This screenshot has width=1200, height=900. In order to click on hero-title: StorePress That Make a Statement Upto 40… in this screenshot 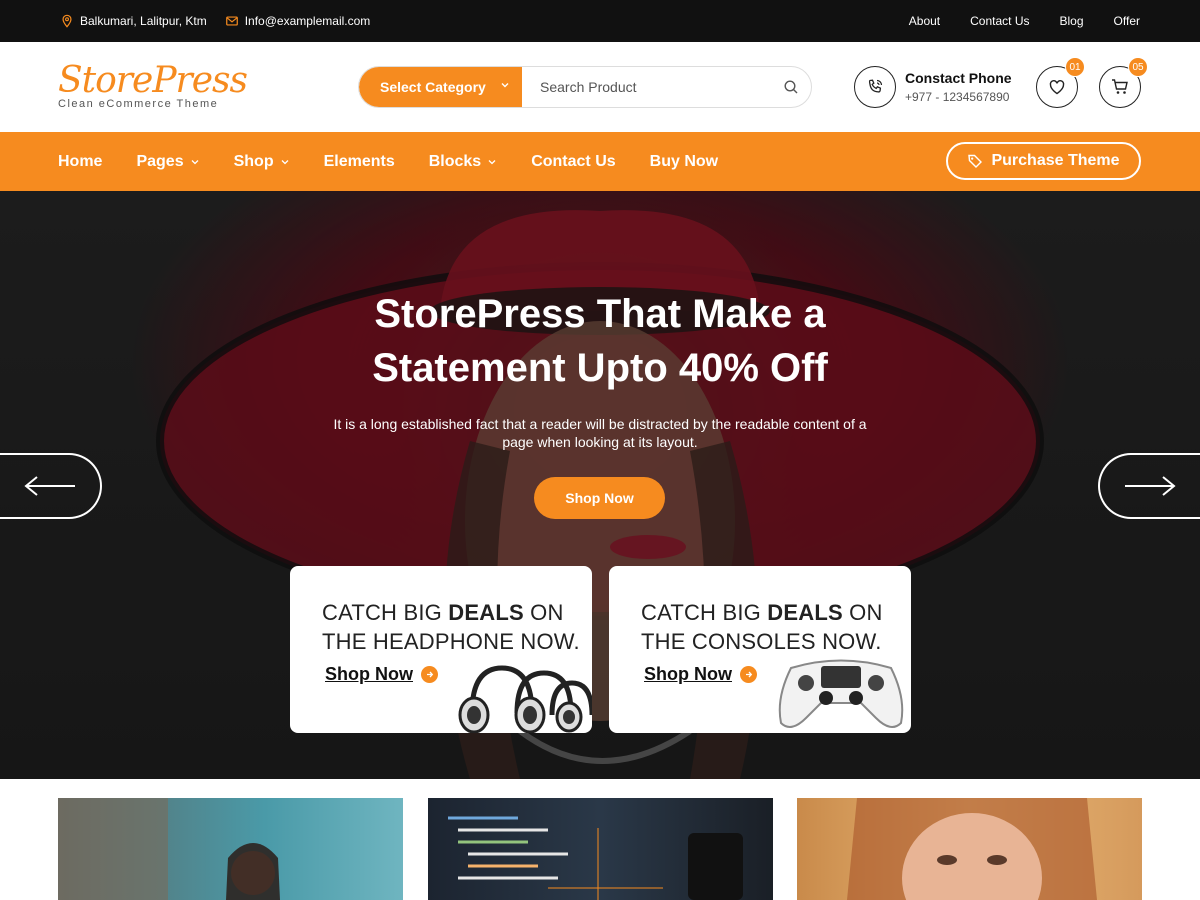, I will do `click(600, 341)`.